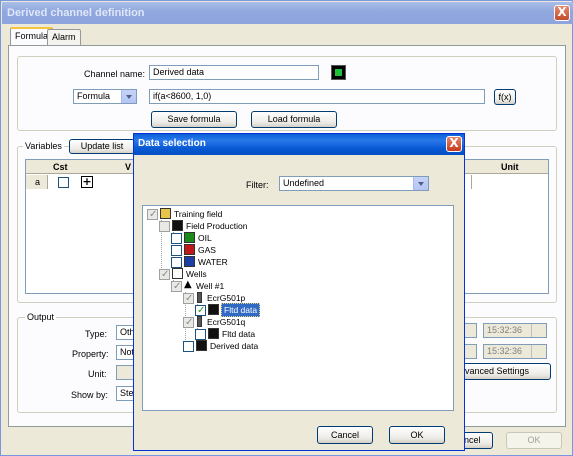 The height and width of the screenshot is (456, 573). What do you see at coordinates (188, 284) in the screenshot?
I see `well-triangle-icon: ▲` at bounding box center [188, 284].